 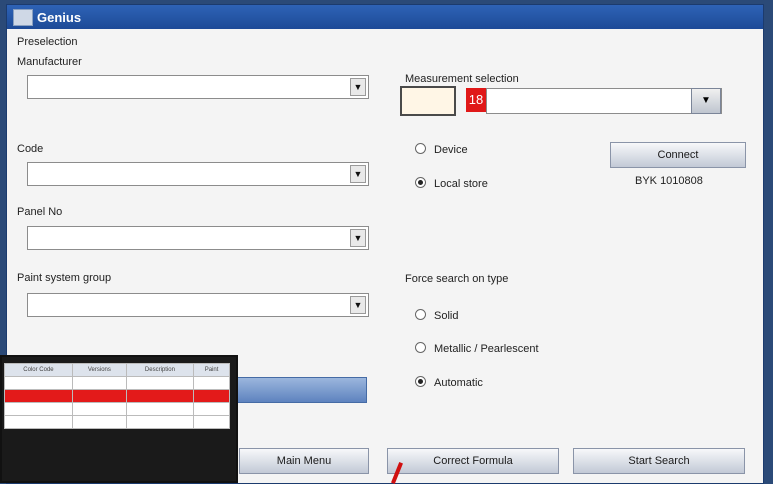 What do you see at coordinates (38, 370) in the screenshot?
I see `column-header: Color Code` at bounding box center [38, 370].